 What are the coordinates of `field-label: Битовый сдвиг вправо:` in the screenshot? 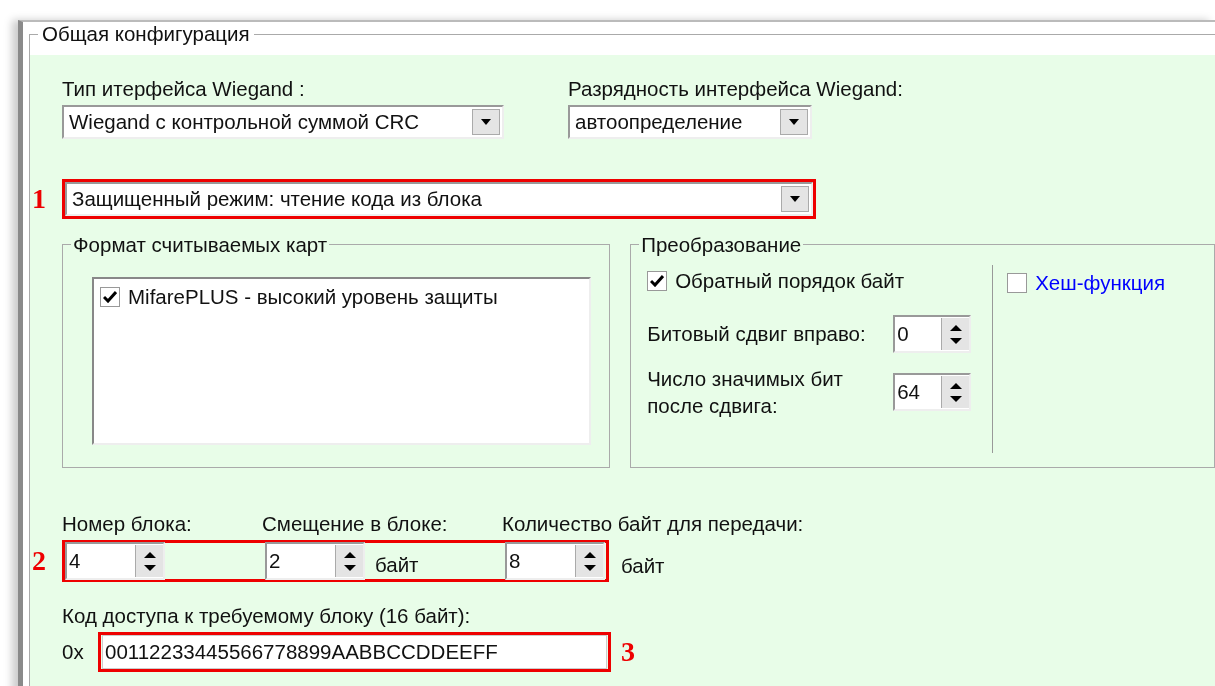 It's located at (756, 334).